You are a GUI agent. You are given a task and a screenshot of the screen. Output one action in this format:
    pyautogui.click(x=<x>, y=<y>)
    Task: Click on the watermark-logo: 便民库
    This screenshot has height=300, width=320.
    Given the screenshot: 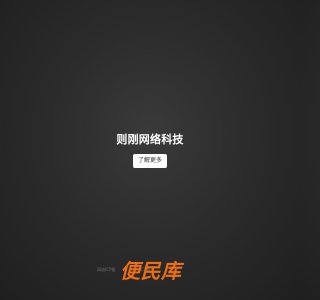 What is the action you would take?
    pyautogui.click(x=151, y=271)
    